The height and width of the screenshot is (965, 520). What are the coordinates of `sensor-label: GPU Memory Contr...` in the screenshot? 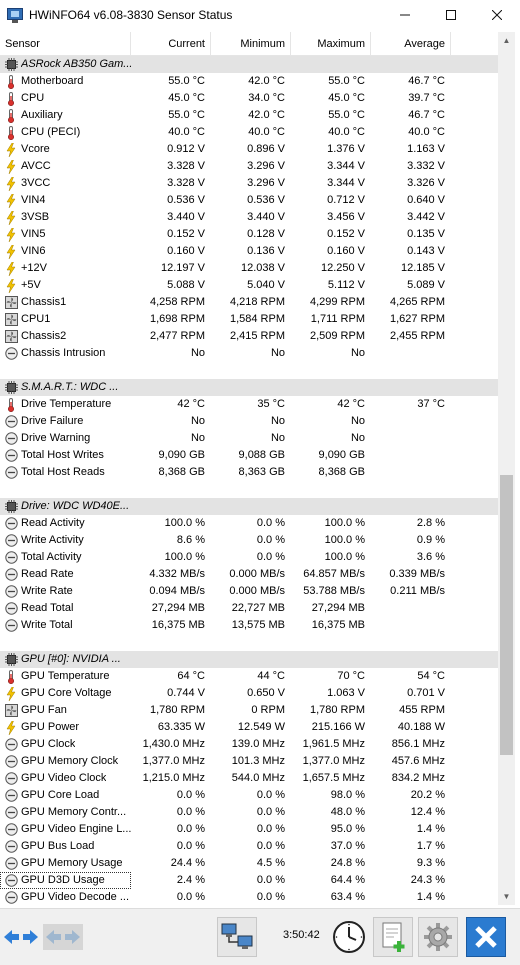 It's located at (74, 812).